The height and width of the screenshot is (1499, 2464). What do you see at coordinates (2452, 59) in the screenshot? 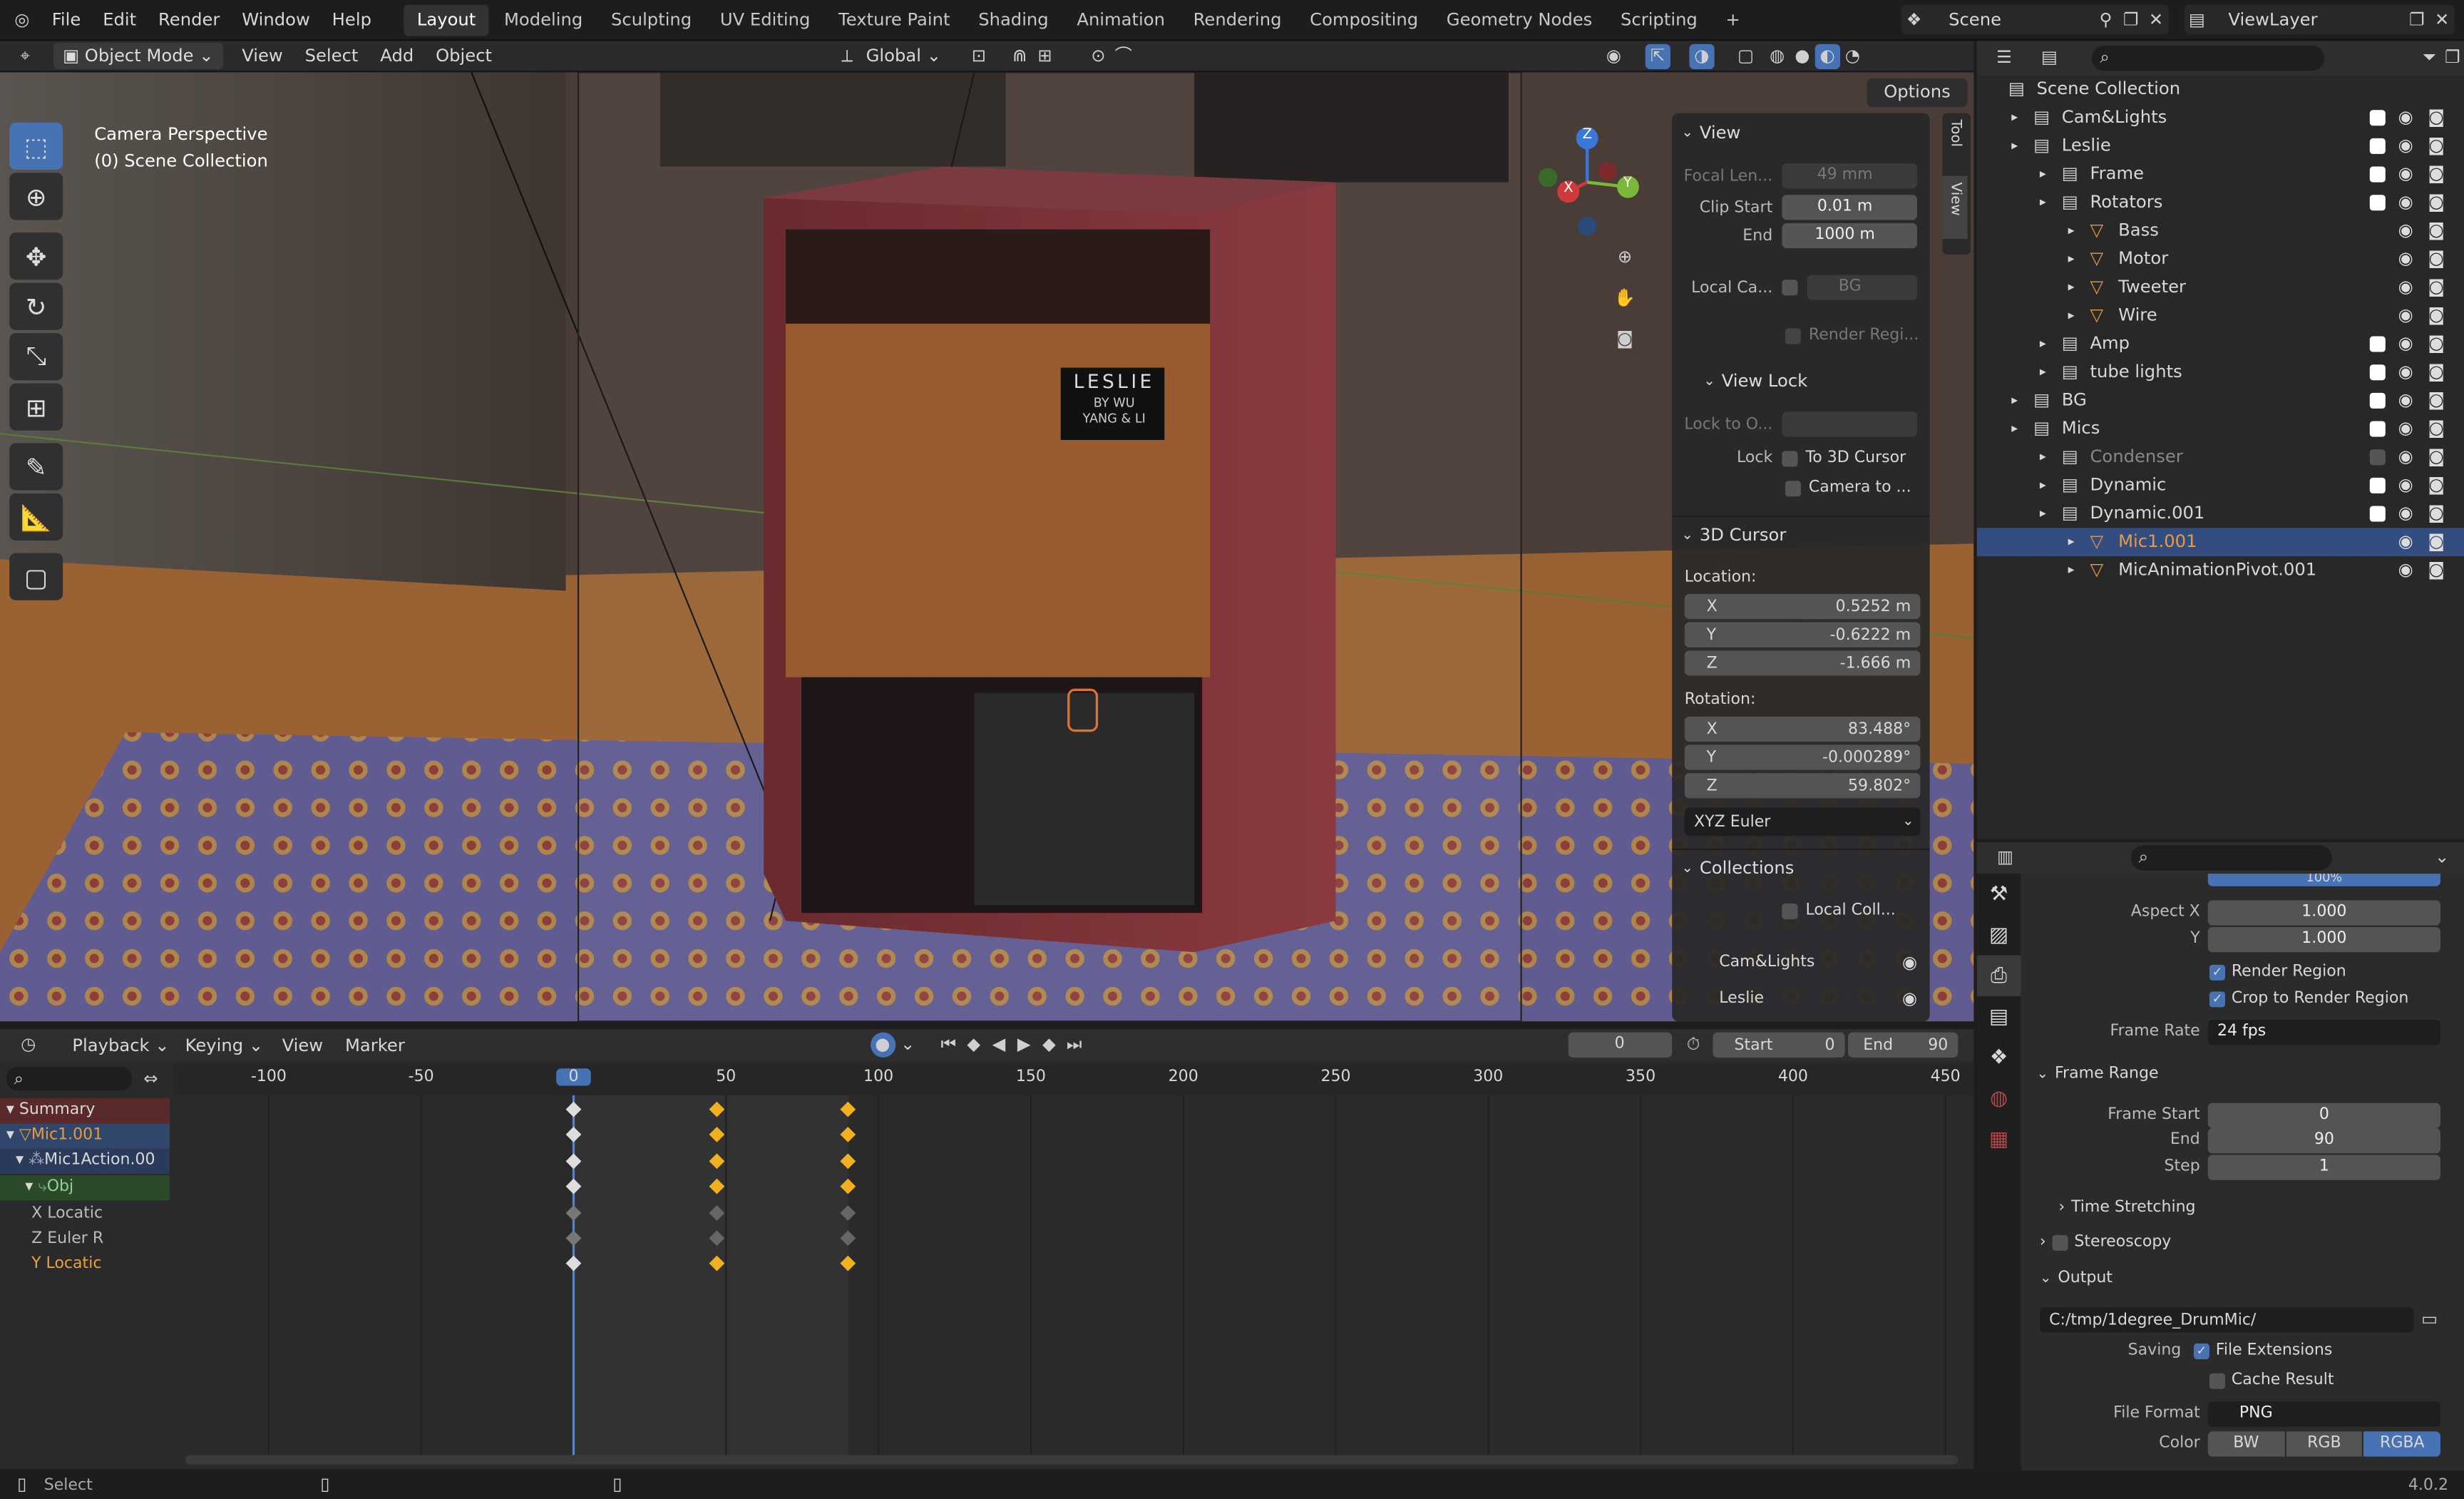
I see `new-collection-icon: ❐` at bounding box center [2452, 59].